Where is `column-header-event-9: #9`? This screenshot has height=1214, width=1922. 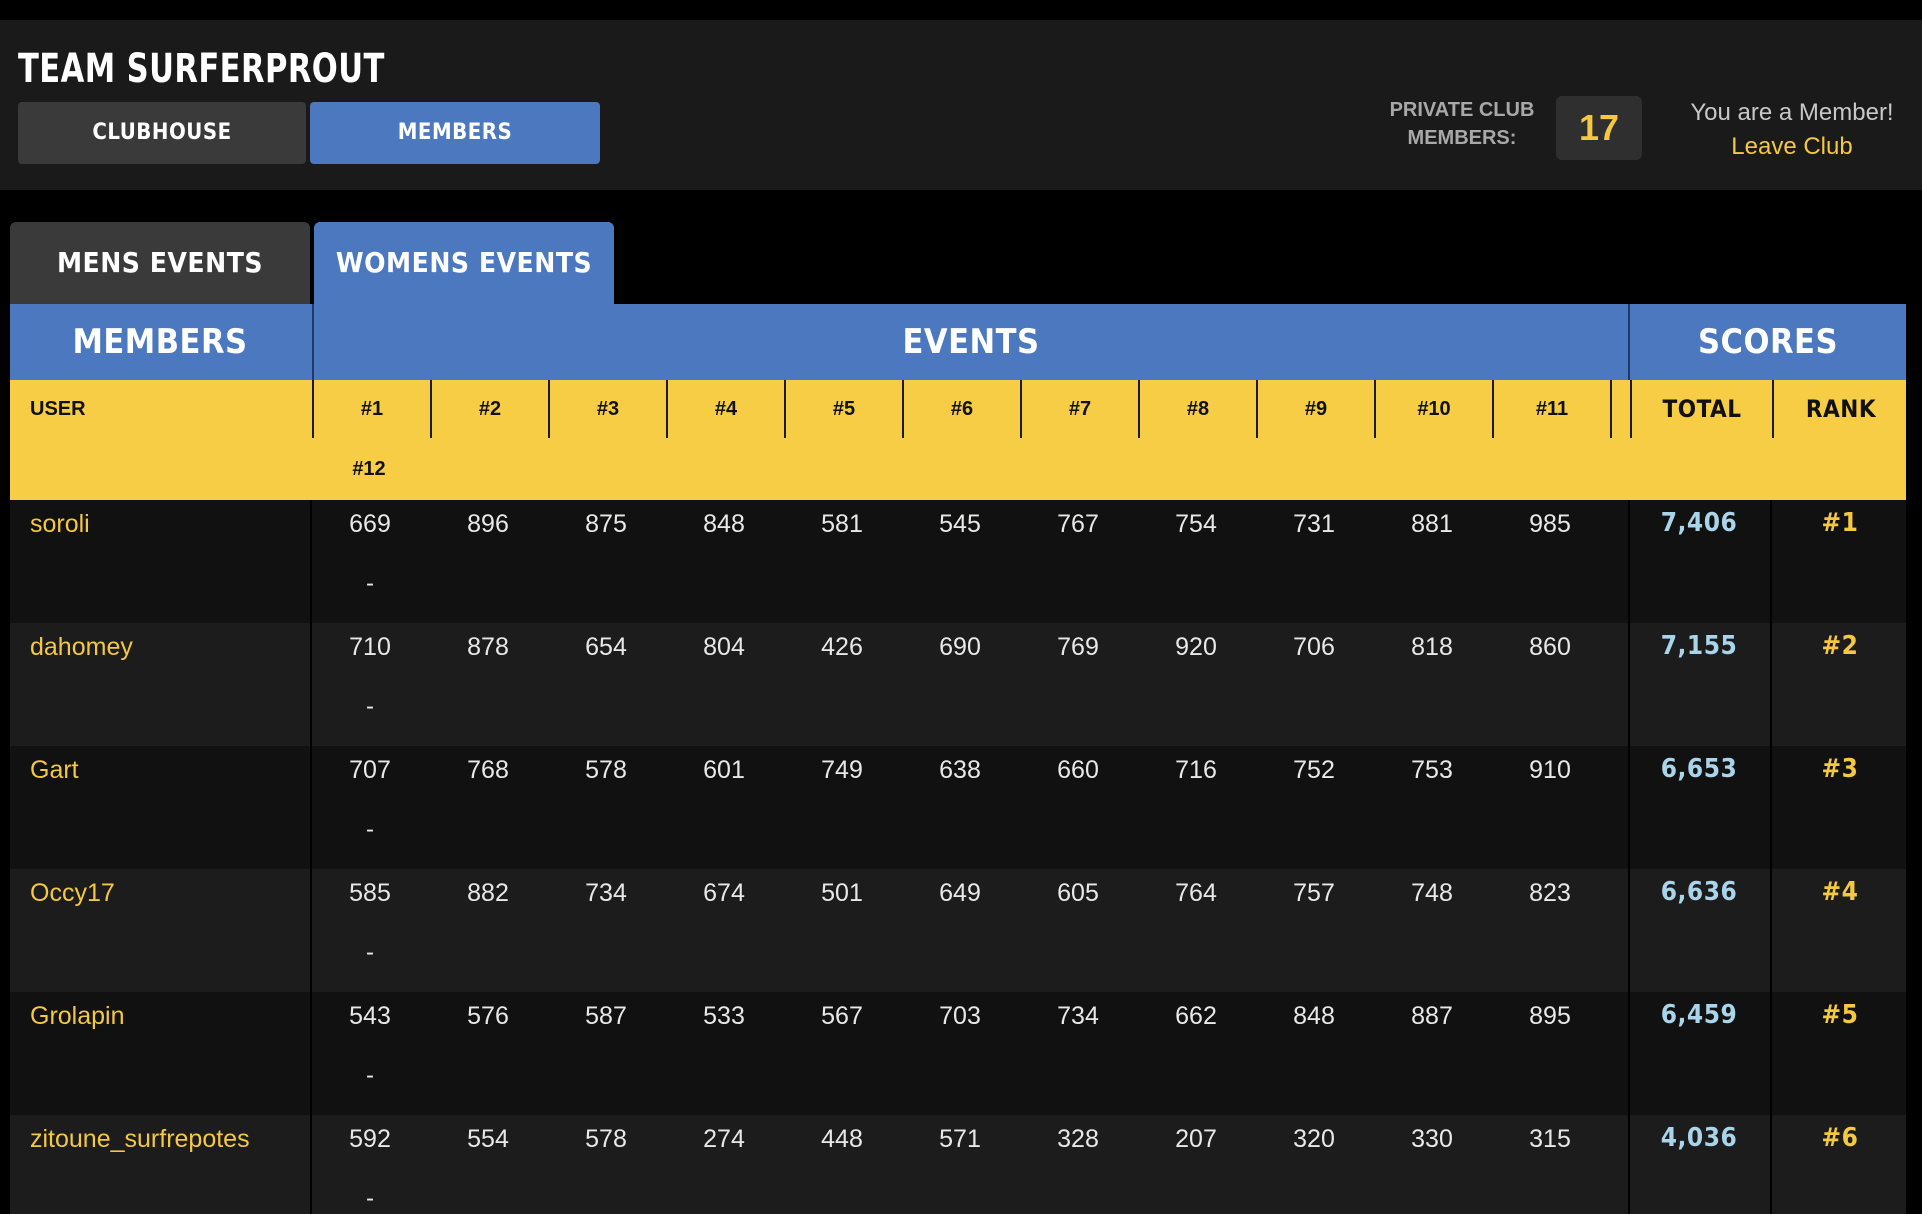 column-header-event-9: #9 is located at coordinates (1315, 409).